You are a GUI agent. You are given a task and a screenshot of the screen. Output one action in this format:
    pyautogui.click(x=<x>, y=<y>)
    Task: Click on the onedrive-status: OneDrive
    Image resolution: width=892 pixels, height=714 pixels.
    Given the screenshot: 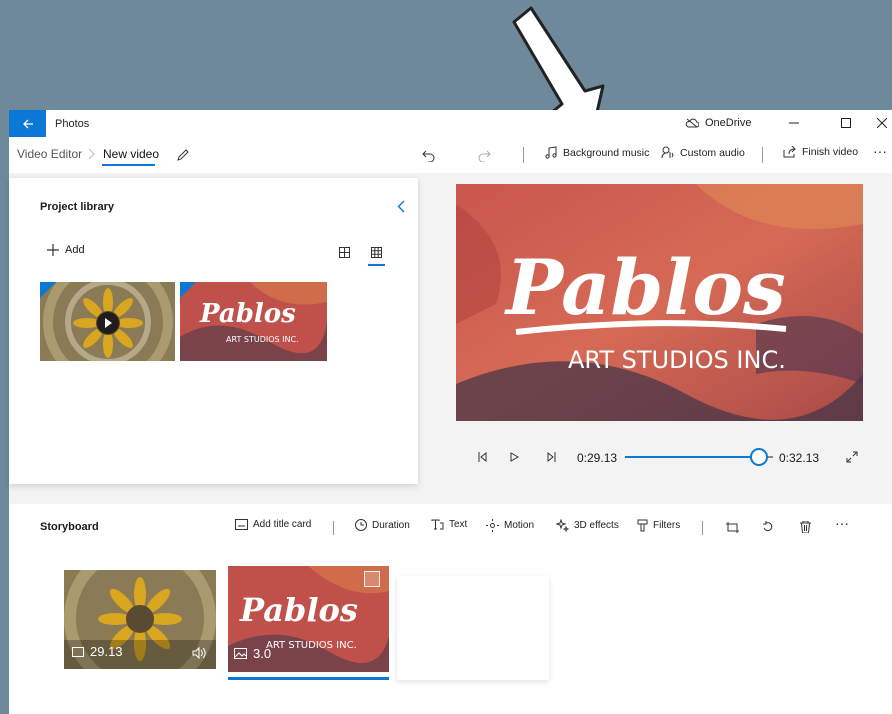 What is the action you would take?
    pyautogui.click(x=718, y=123)
    